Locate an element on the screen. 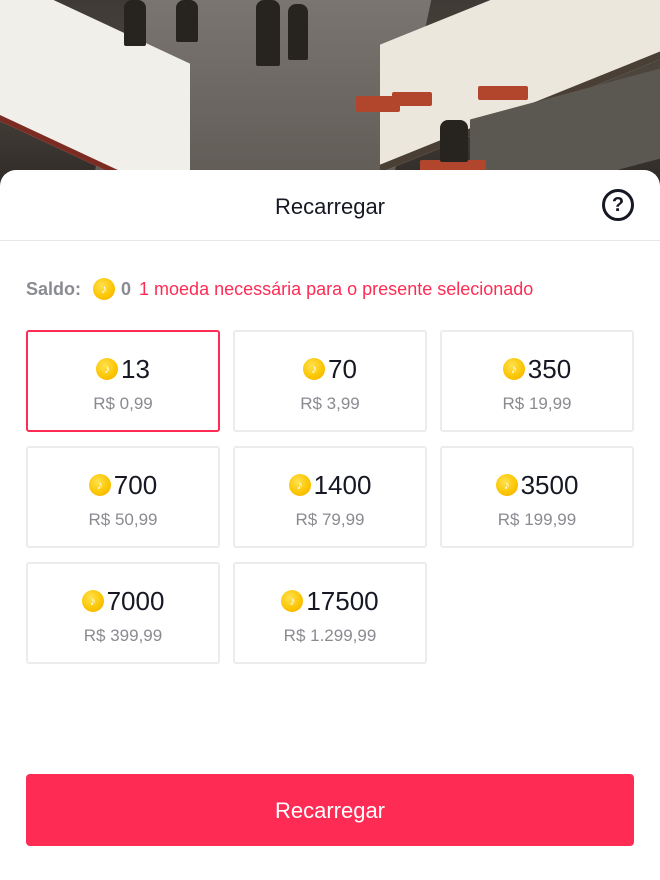 The image size is (660, 880). coin-package-3500: 3500 R$ 199,99 is located at coordinates (537, 497).